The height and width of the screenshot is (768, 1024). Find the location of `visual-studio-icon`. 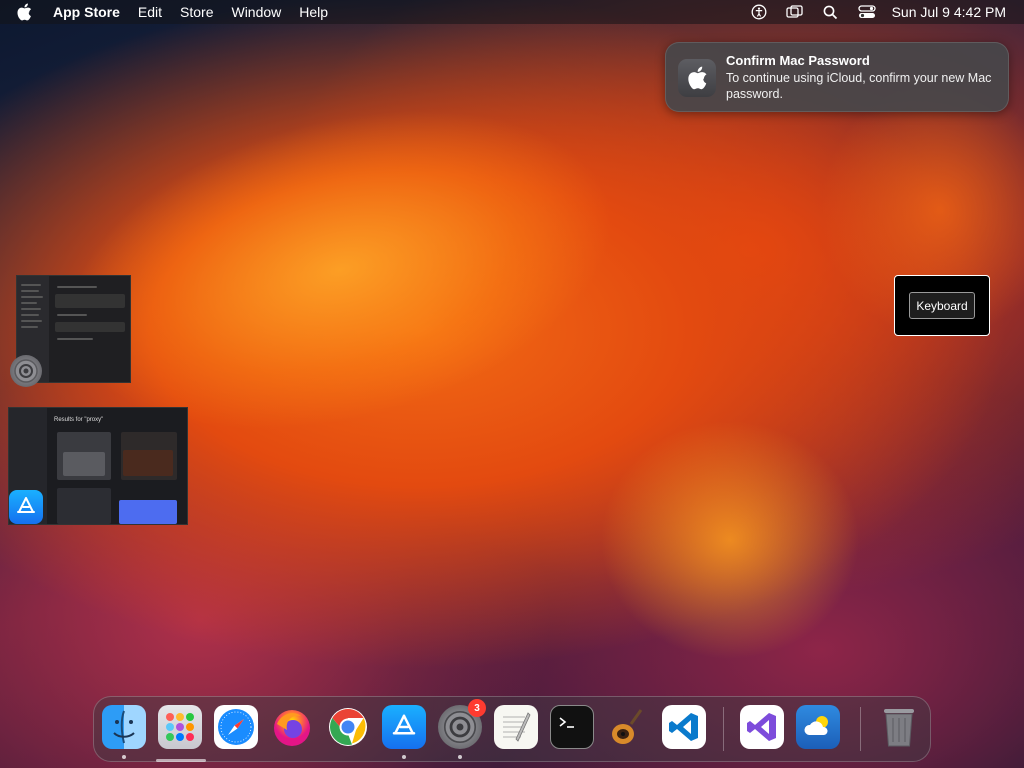

visual-studio-icon is located at coordinates (762, 727).